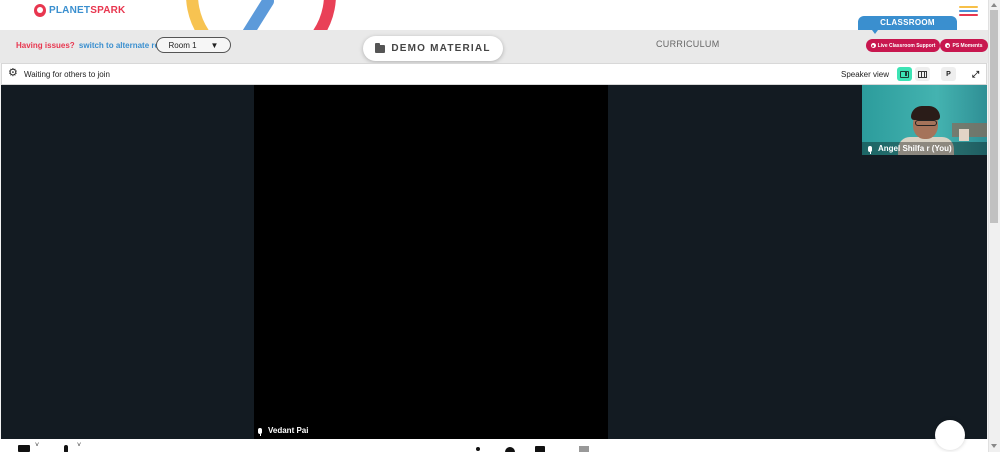 Image resolution: width=1000 pixels, height=452 pixels. I want to click on expand-icon: ⤢, so click(975, 74).